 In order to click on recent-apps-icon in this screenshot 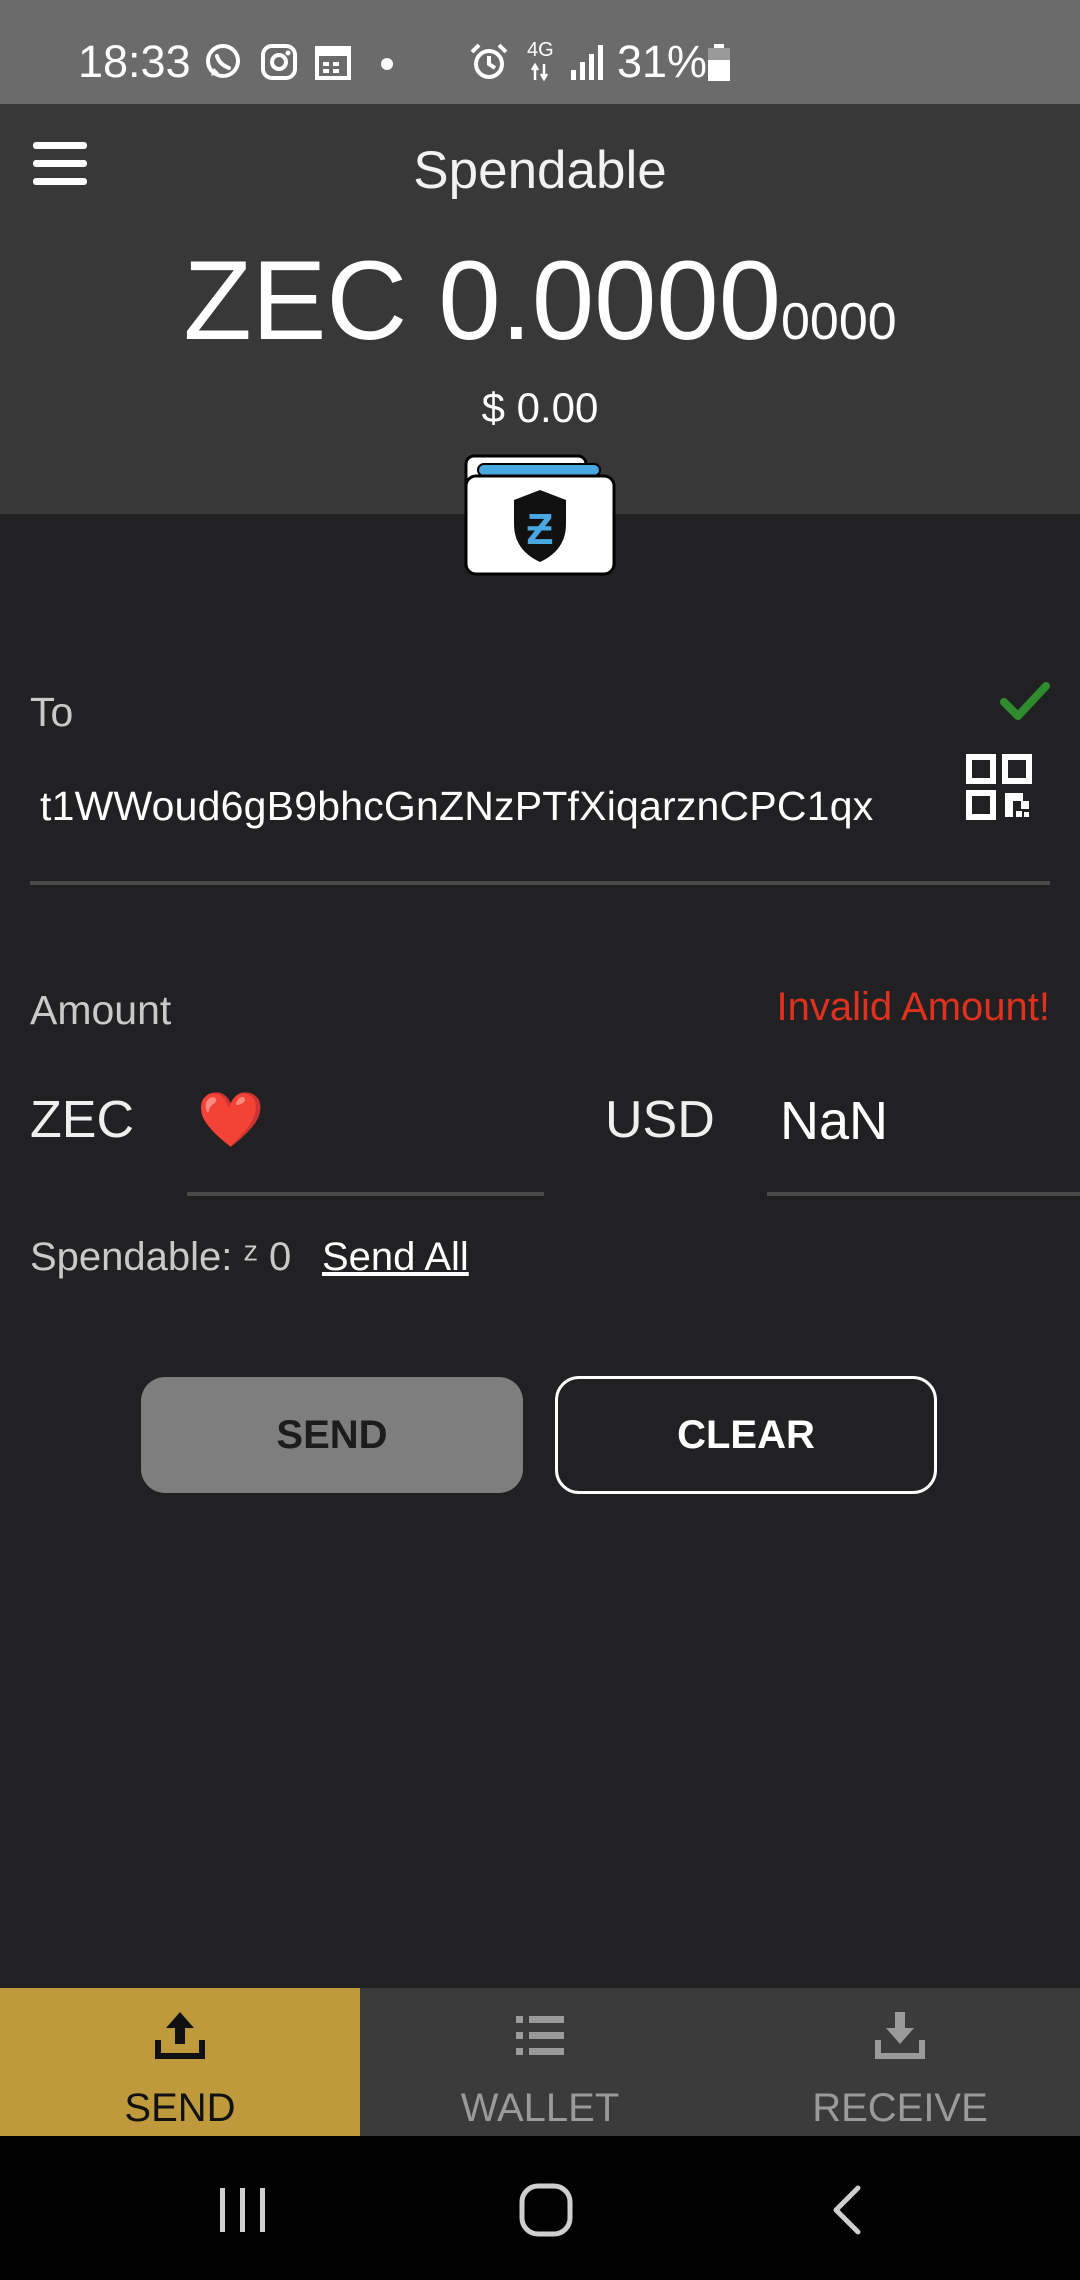, I will do `click(243, 2210)`.